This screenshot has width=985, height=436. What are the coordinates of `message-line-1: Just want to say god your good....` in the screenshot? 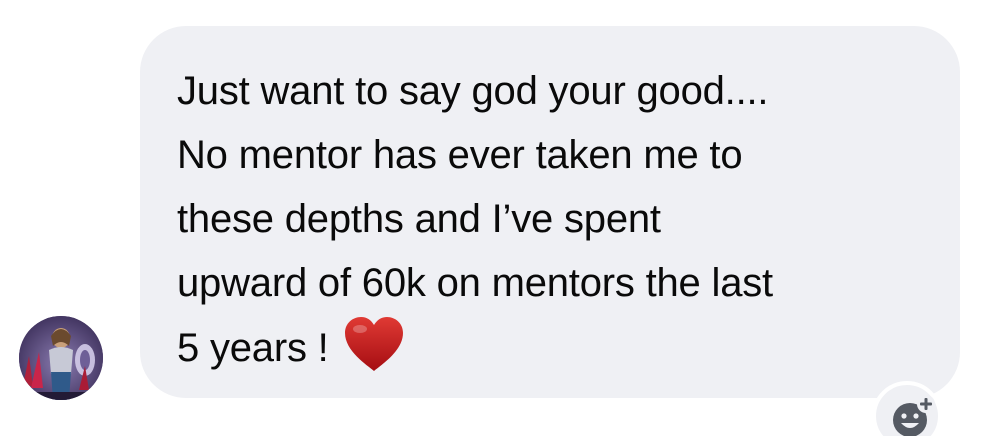 It's located at (473, 91).